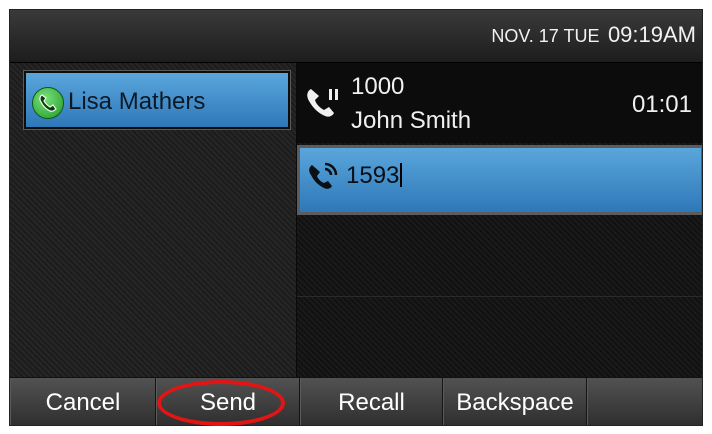 The height and width of the screenshot is (434, 712). I want to click on send-softkey: Send, so click(228, 401).